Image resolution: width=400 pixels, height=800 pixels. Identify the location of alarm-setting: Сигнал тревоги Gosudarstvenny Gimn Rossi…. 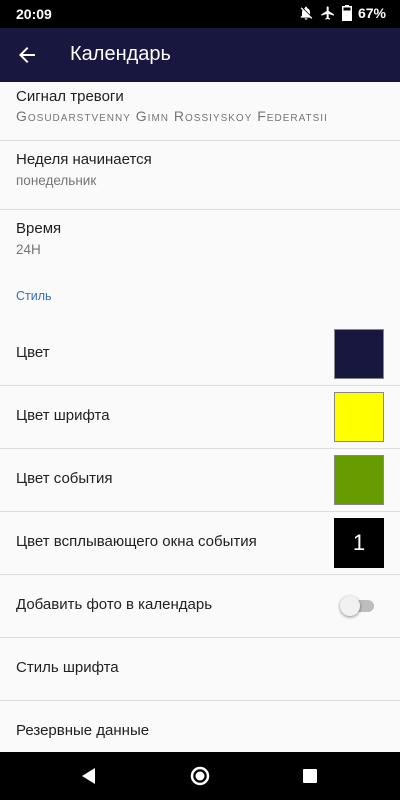
(200, 111).